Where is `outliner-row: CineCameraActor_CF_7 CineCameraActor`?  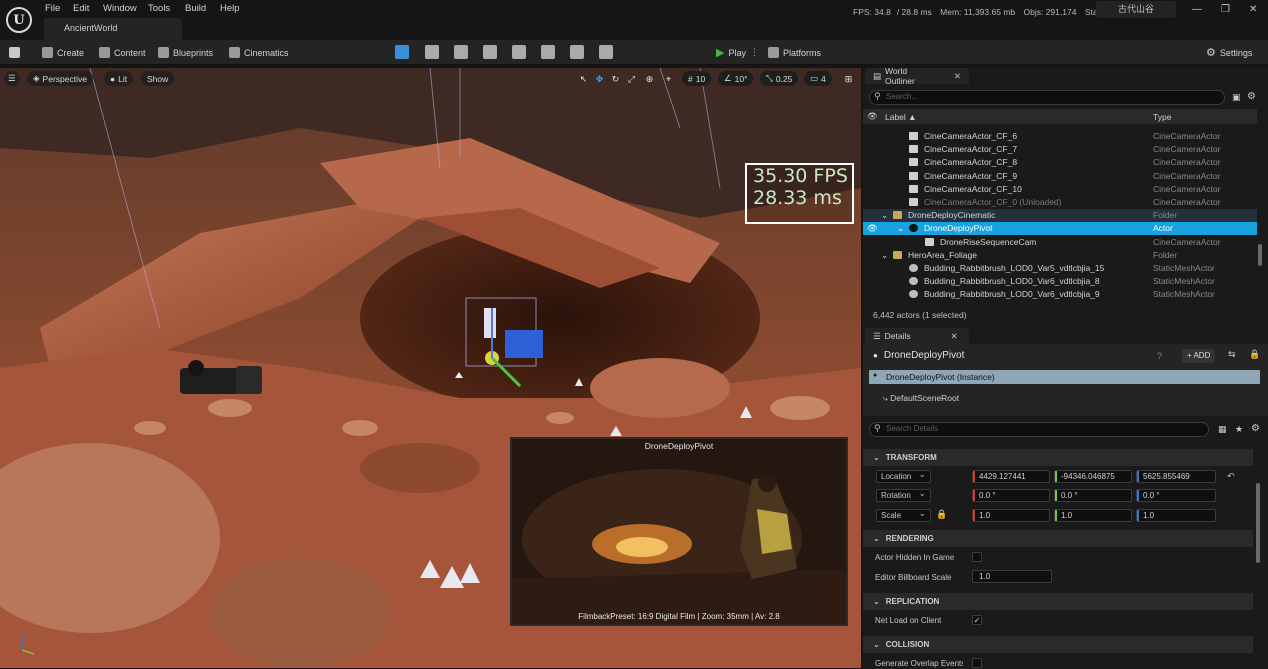
outliner-row: CineCameraActor_CF_7 CineCameraActor is located at coordinates (1060, 149).